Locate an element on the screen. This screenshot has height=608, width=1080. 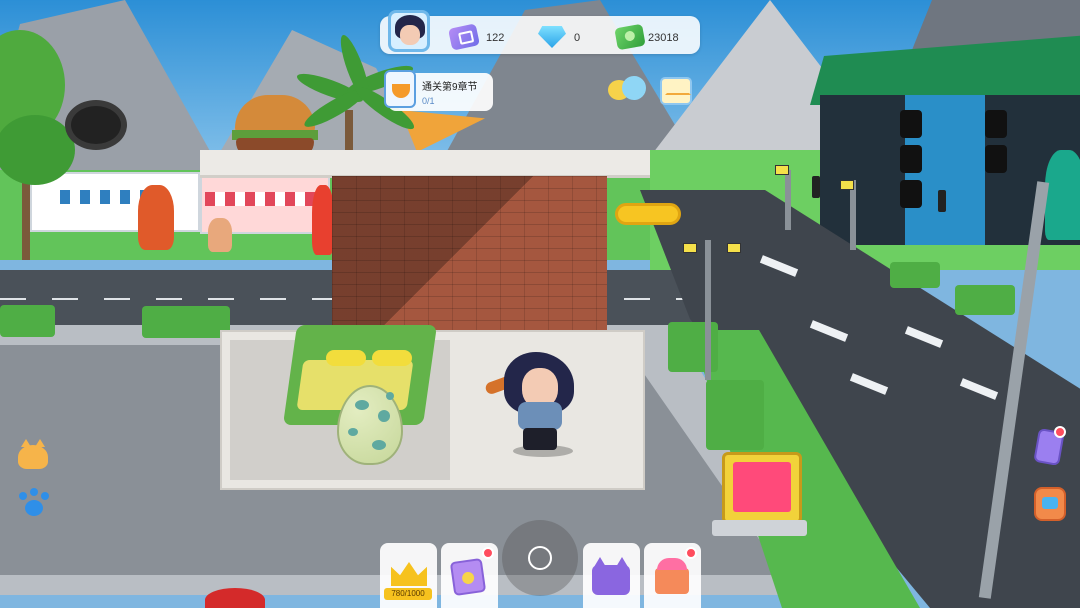
npc is located at coordinates (220, 235).